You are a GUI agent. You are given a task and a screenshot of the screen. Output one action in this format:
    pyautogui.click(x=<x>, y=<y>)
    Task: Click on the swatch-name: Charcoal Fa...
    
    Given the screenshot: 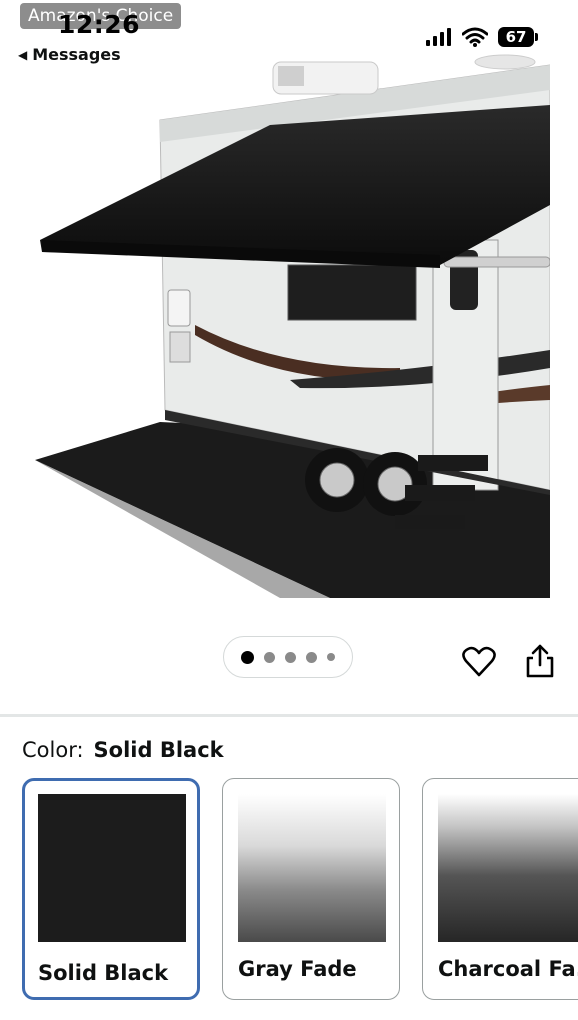 What is the action you would take?
    pyautogui.click(x=508, y=969)
    